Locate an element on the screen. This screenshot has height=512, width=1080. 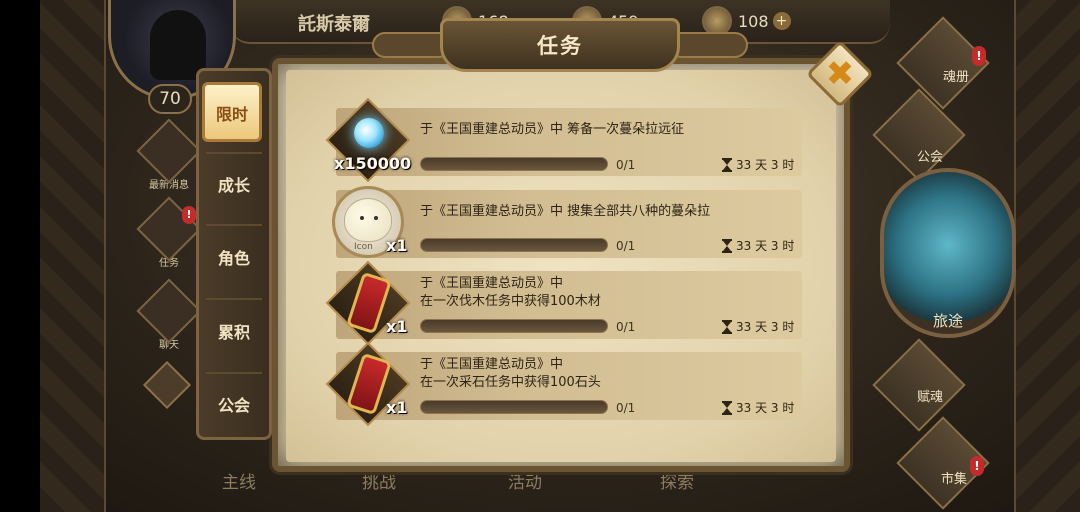
tab-cumulative: 累积 is located at coordinates (234, 333).